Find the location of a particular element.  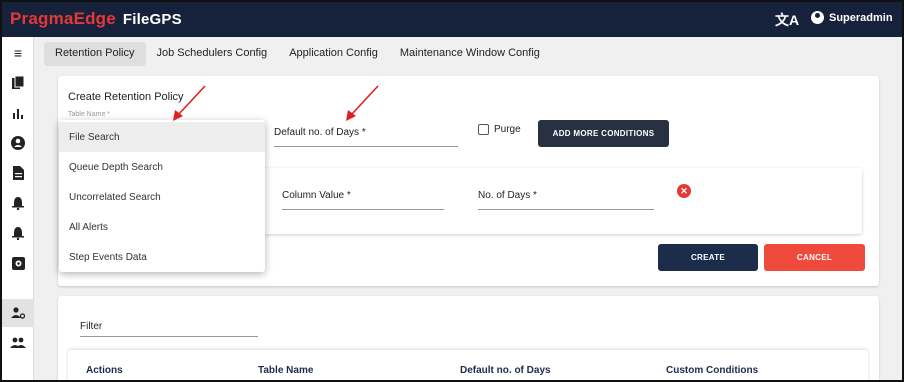

column-header-actions: Actions is located at coordinates (104, 370).